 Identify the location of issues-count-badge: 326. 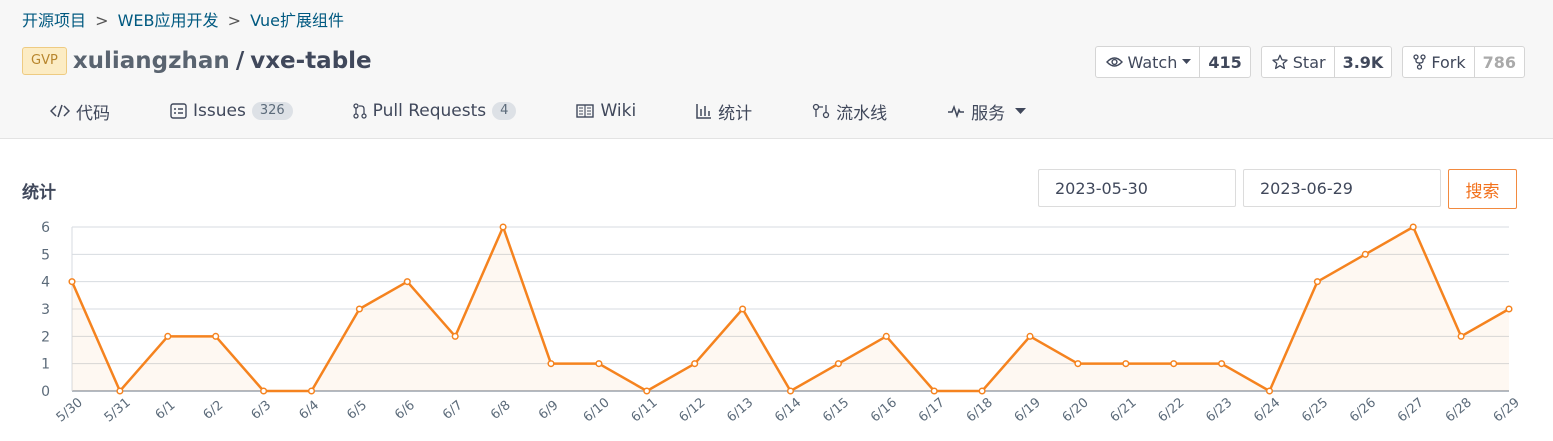
(272, 111).